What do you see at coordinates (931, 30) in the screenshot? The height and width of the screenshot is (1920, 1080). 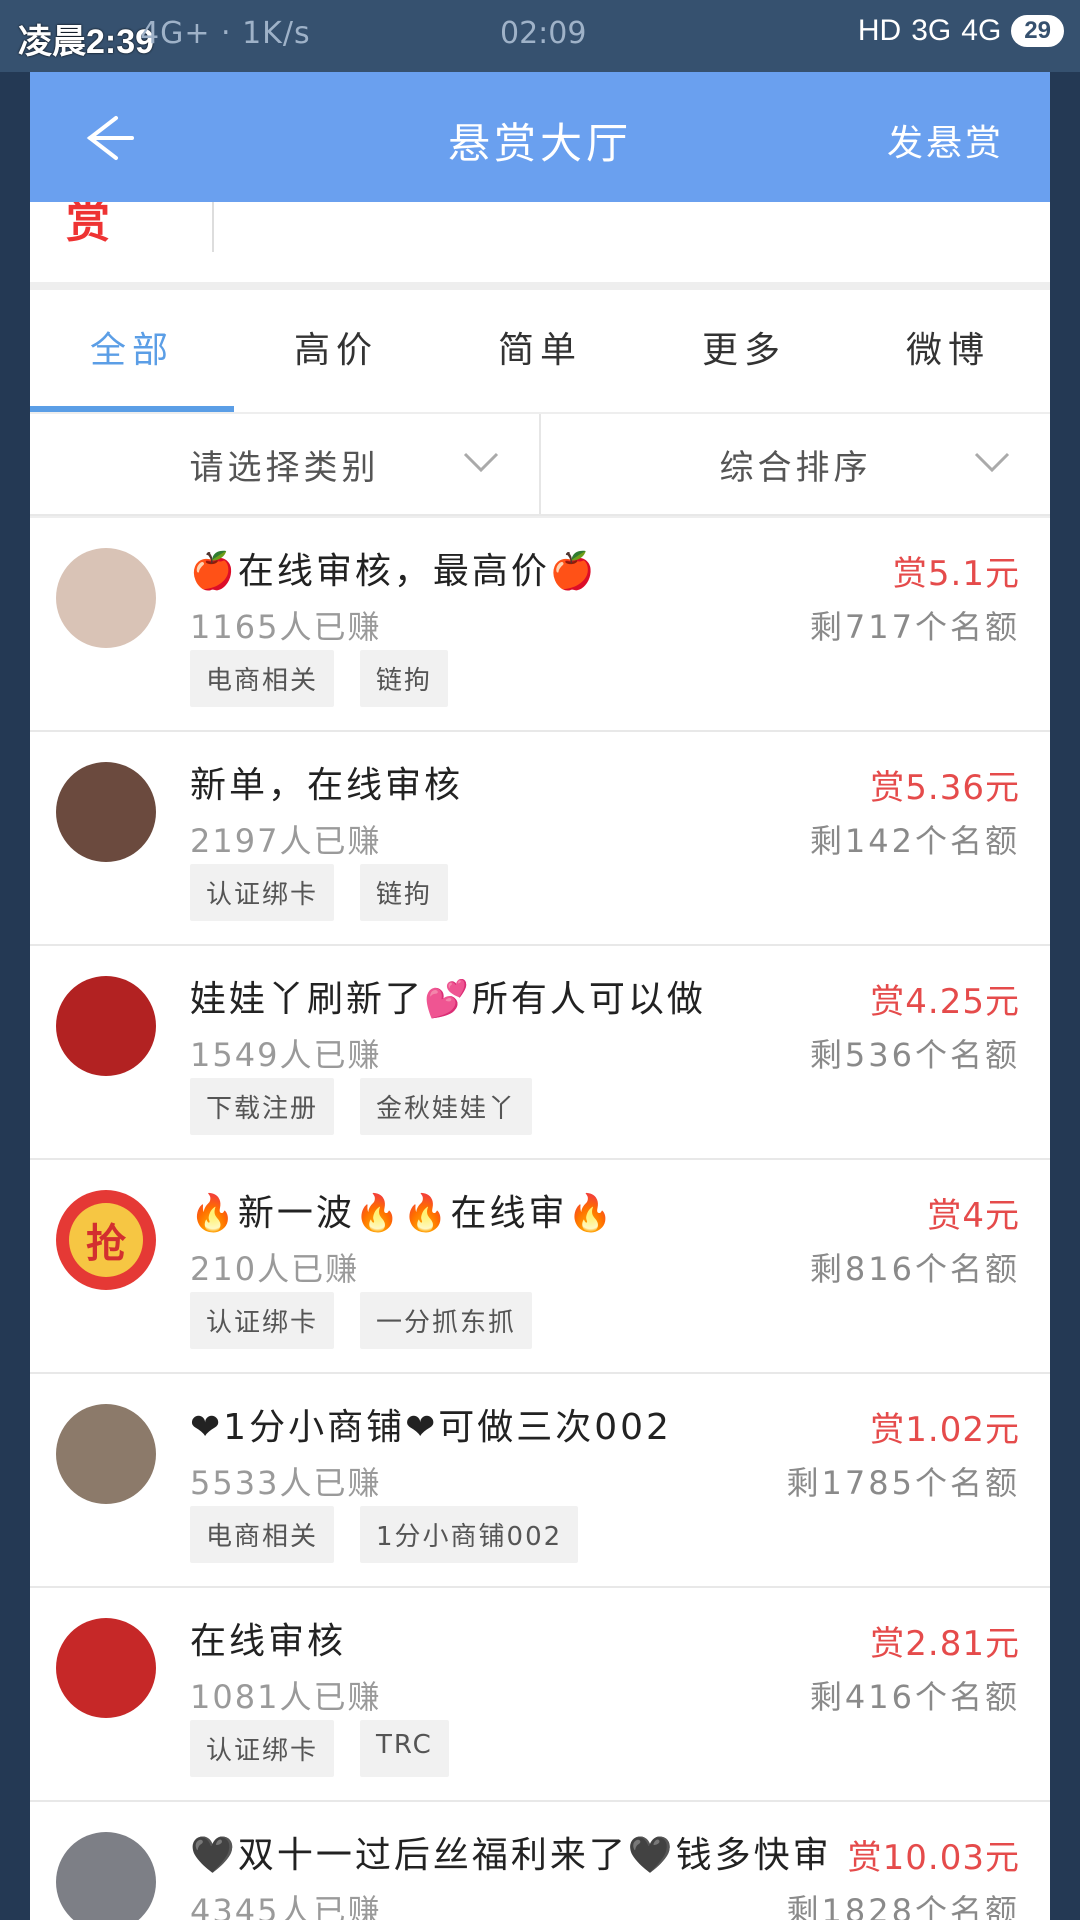 I see `signal-3g-icon: 3G` at bounding box center [931, 30].